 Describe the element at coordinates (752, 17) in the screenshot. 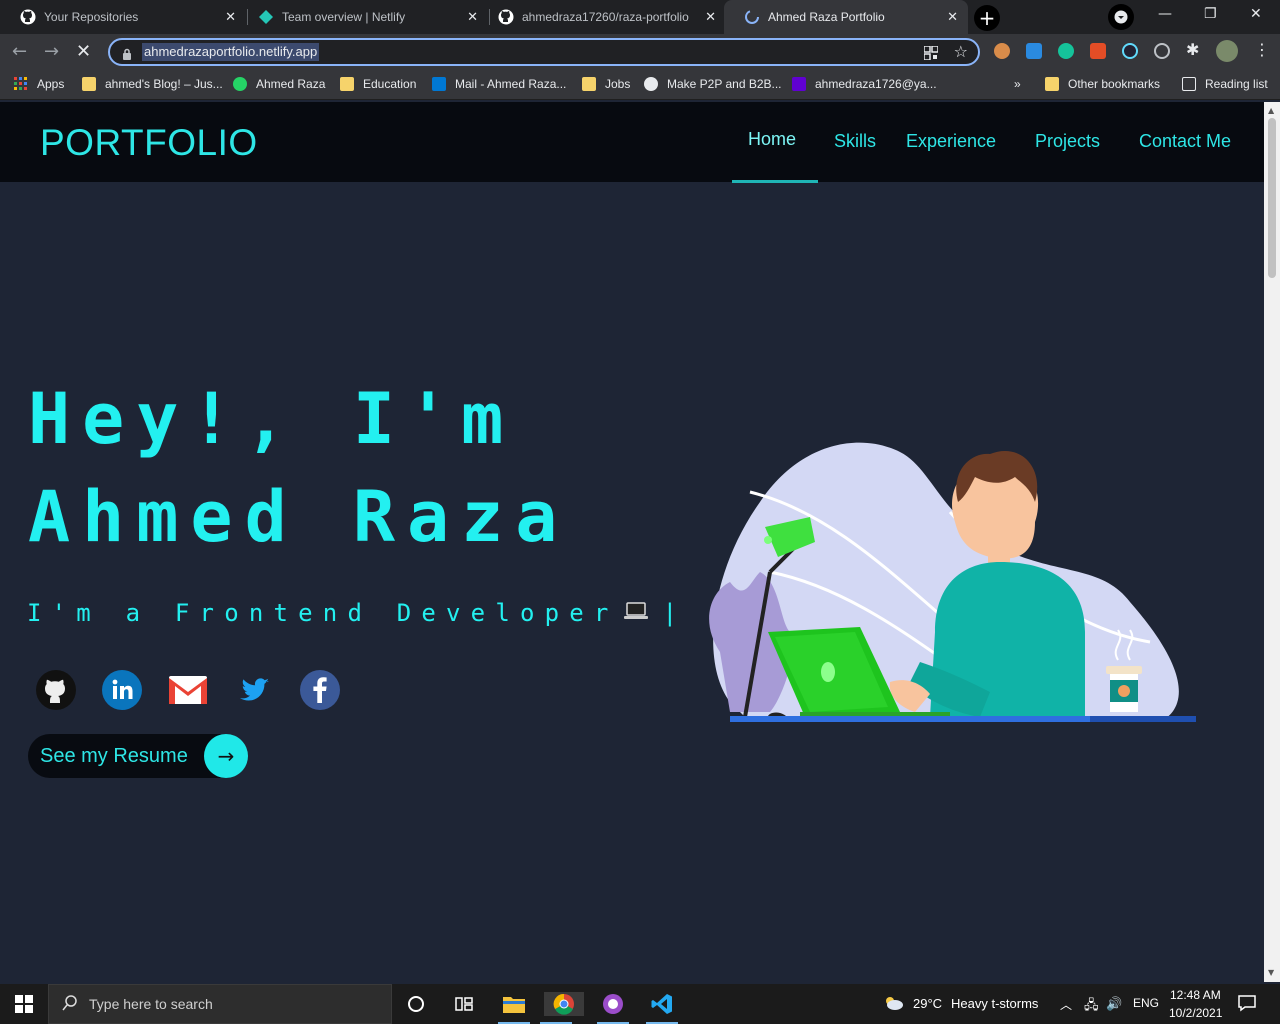

I see `loading-icon` at that location.